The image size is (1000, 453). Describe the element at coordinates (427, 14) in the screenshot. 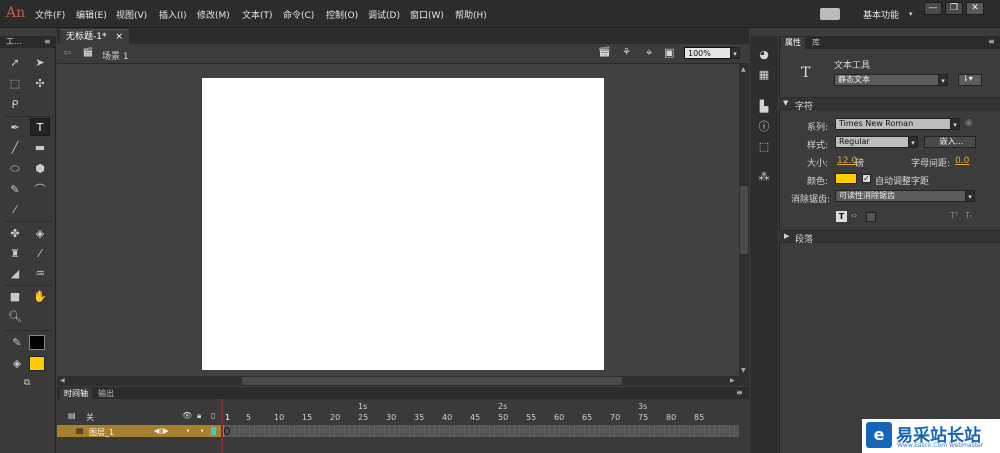

I see `menu-window: 窗口(W)` at that location.